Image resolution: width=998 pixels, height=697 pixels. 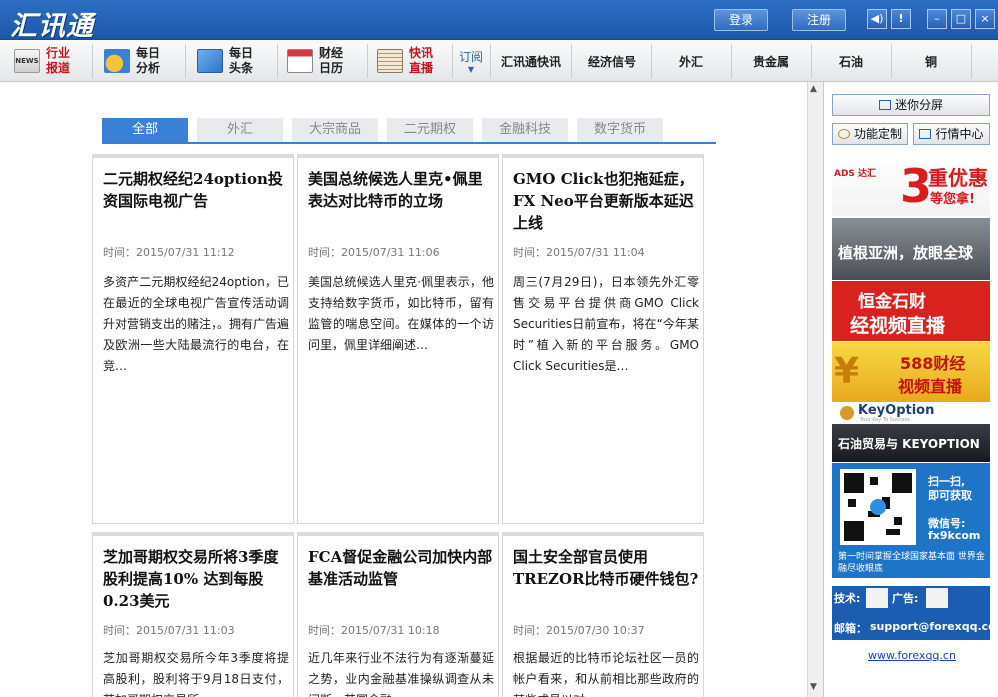 What do you see at coordinates (855, 174) in the screenshot?
I see `ad-brand: ADS 达汇` at bounding box center [855, 174].